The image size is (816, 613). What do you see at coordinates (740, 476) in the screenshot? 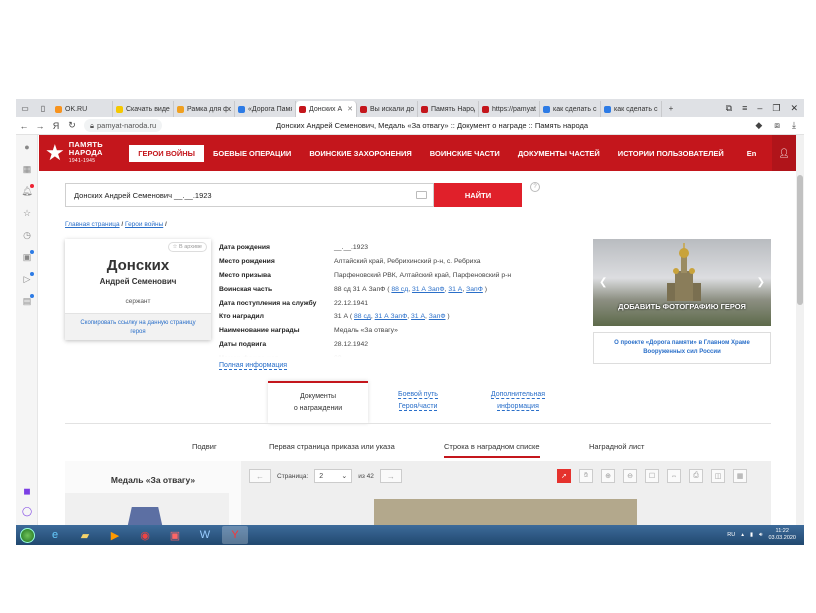
I see `save-icon: ▦` at bounding box center [740, 476].